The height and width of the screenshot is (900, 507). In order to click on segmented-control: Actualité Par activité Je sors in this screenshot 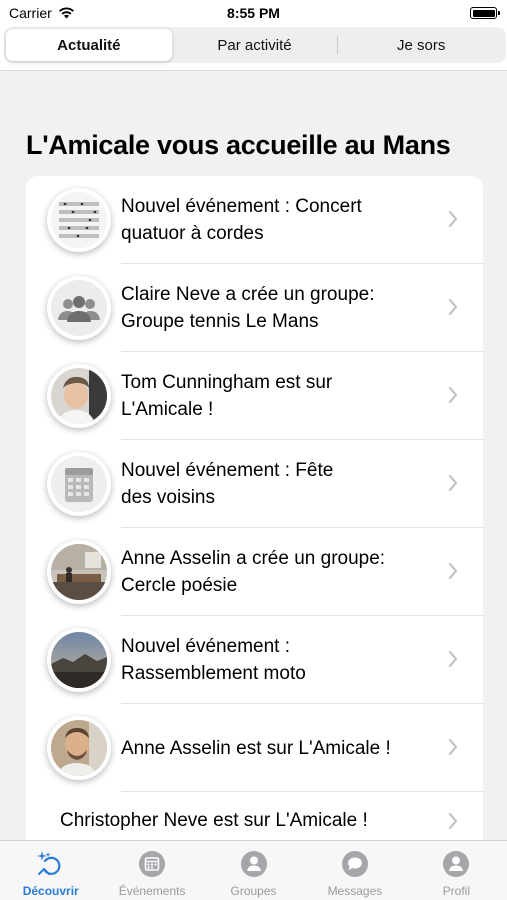, I will do `click(255, 45)`.